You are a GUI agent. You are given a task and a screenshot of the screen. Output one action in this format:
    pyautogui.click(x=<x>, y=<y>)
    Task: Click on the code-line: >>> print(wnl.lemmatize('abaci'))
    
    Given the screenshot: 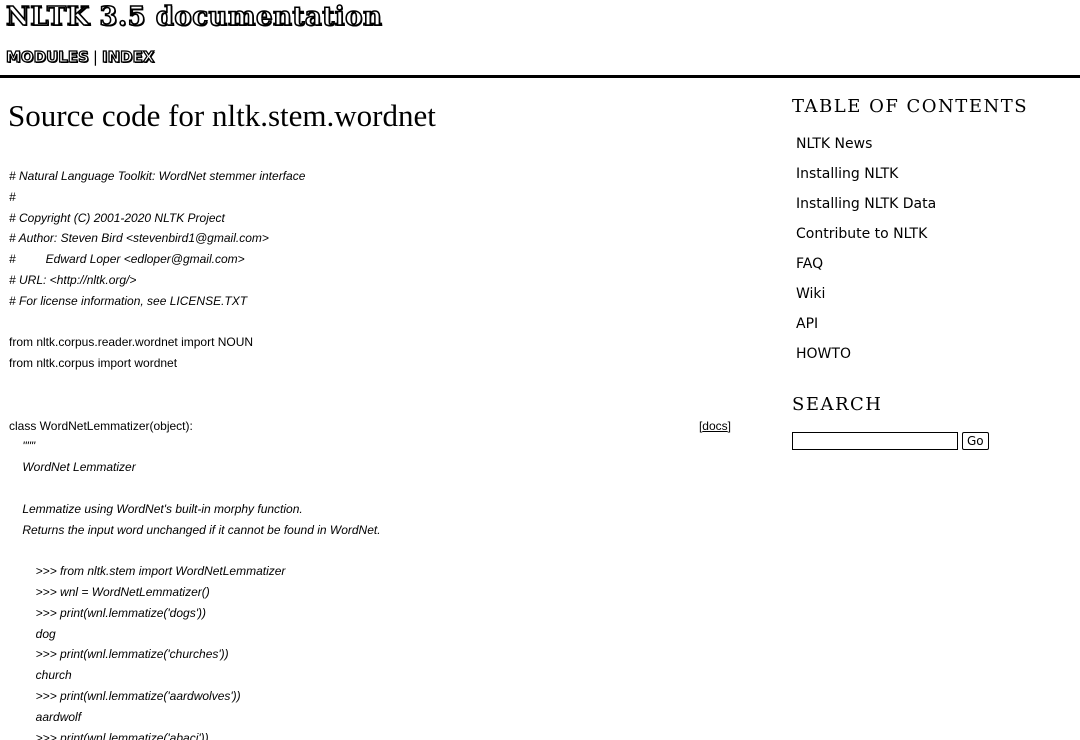 What is the action you would take?
    pyautogui.click(x=370, y=734)
    